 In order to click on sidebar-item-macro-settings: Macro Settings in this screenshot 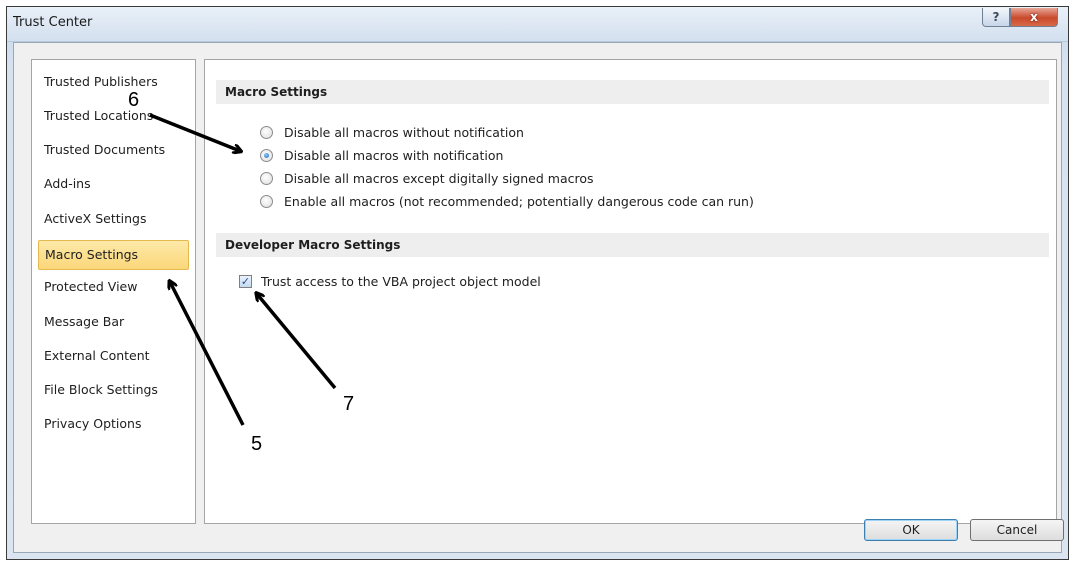, I will do `click(113, 255)`.